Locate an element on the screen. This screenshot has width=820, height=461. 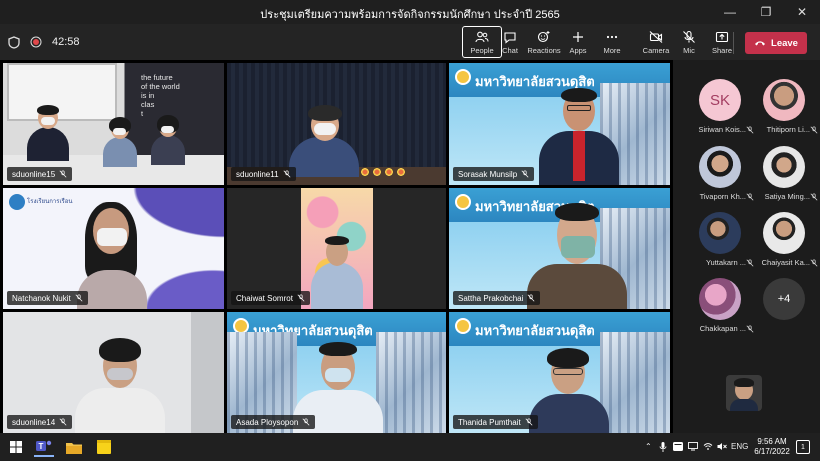
participant-nametag: Sattha Prakobchai is located at coordinates (497, 298).